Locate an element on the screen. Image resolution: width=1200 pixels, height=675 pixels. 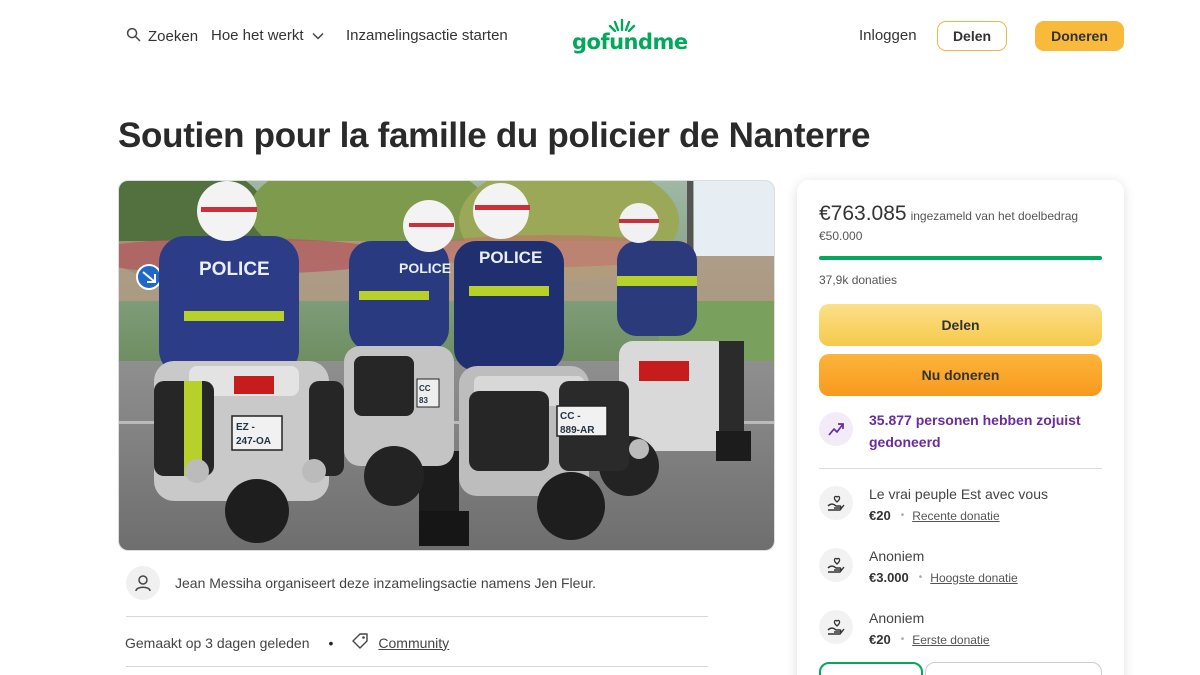
svg-text: EZ - is located at coordinates (245, 427).